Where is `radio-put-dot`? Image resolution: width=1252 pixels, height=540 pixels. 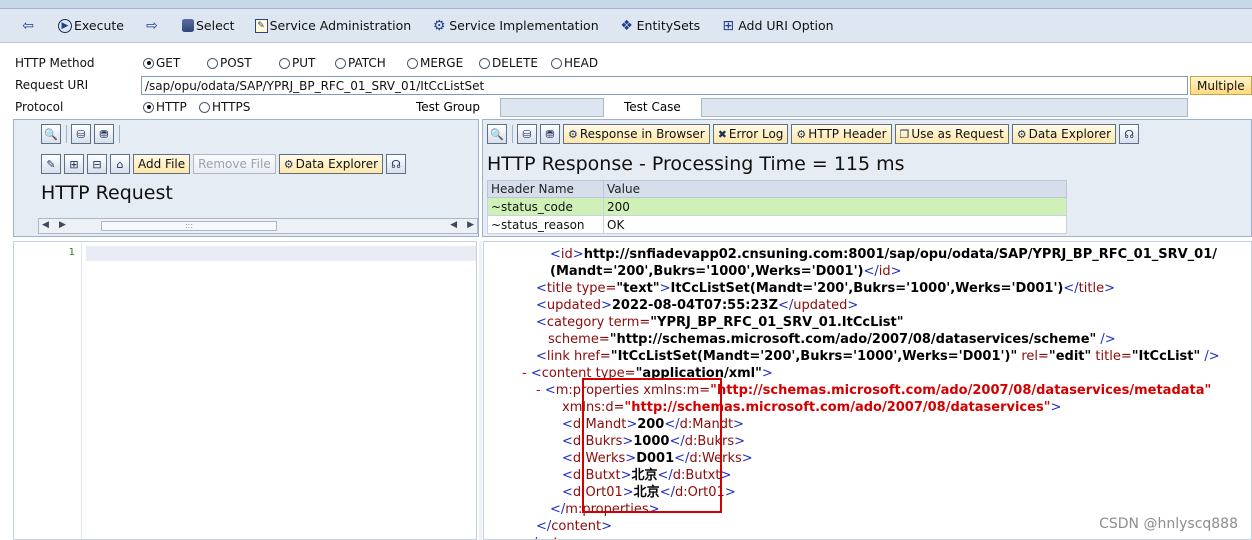 radio-put-dot is located at coordinates (284, 63).